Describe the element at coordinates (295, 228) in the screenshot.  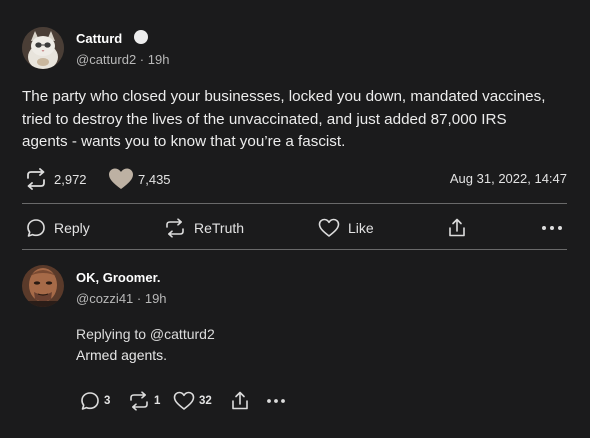
I see `post-action-bar: Reply ReTruth Like` at that location.